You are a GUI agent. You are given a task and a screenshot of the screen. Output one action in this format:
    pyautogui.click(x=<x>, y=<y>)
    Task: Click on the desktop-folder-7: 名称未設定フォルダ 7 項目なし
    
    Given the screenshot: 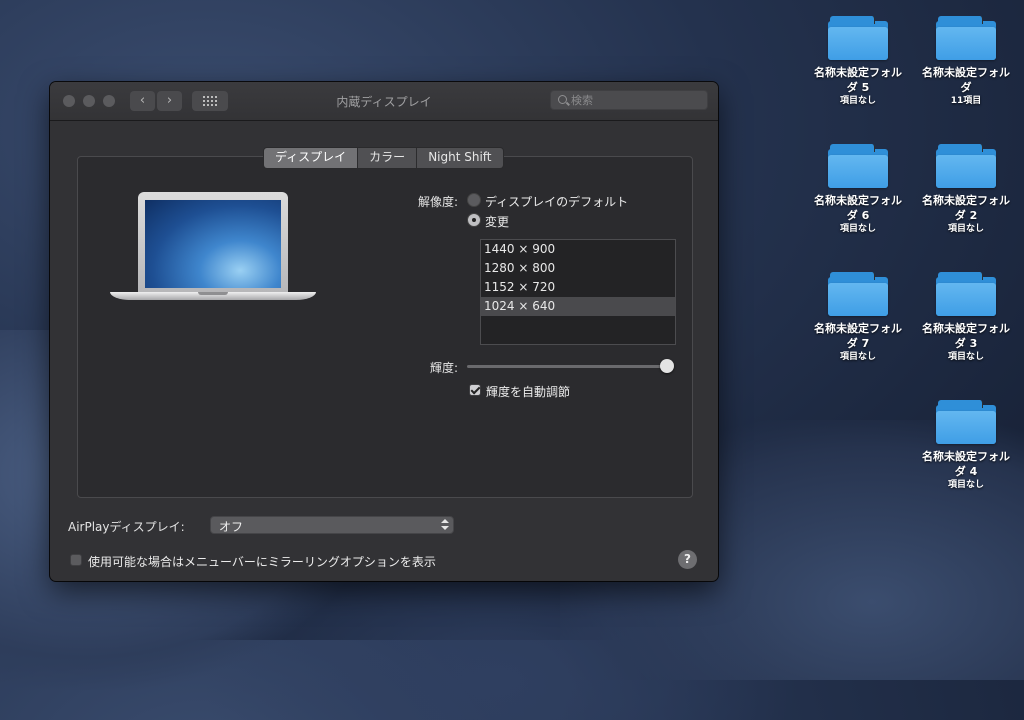 What is the action you would take?
    pyautogui.click(x=858, y=317)
    